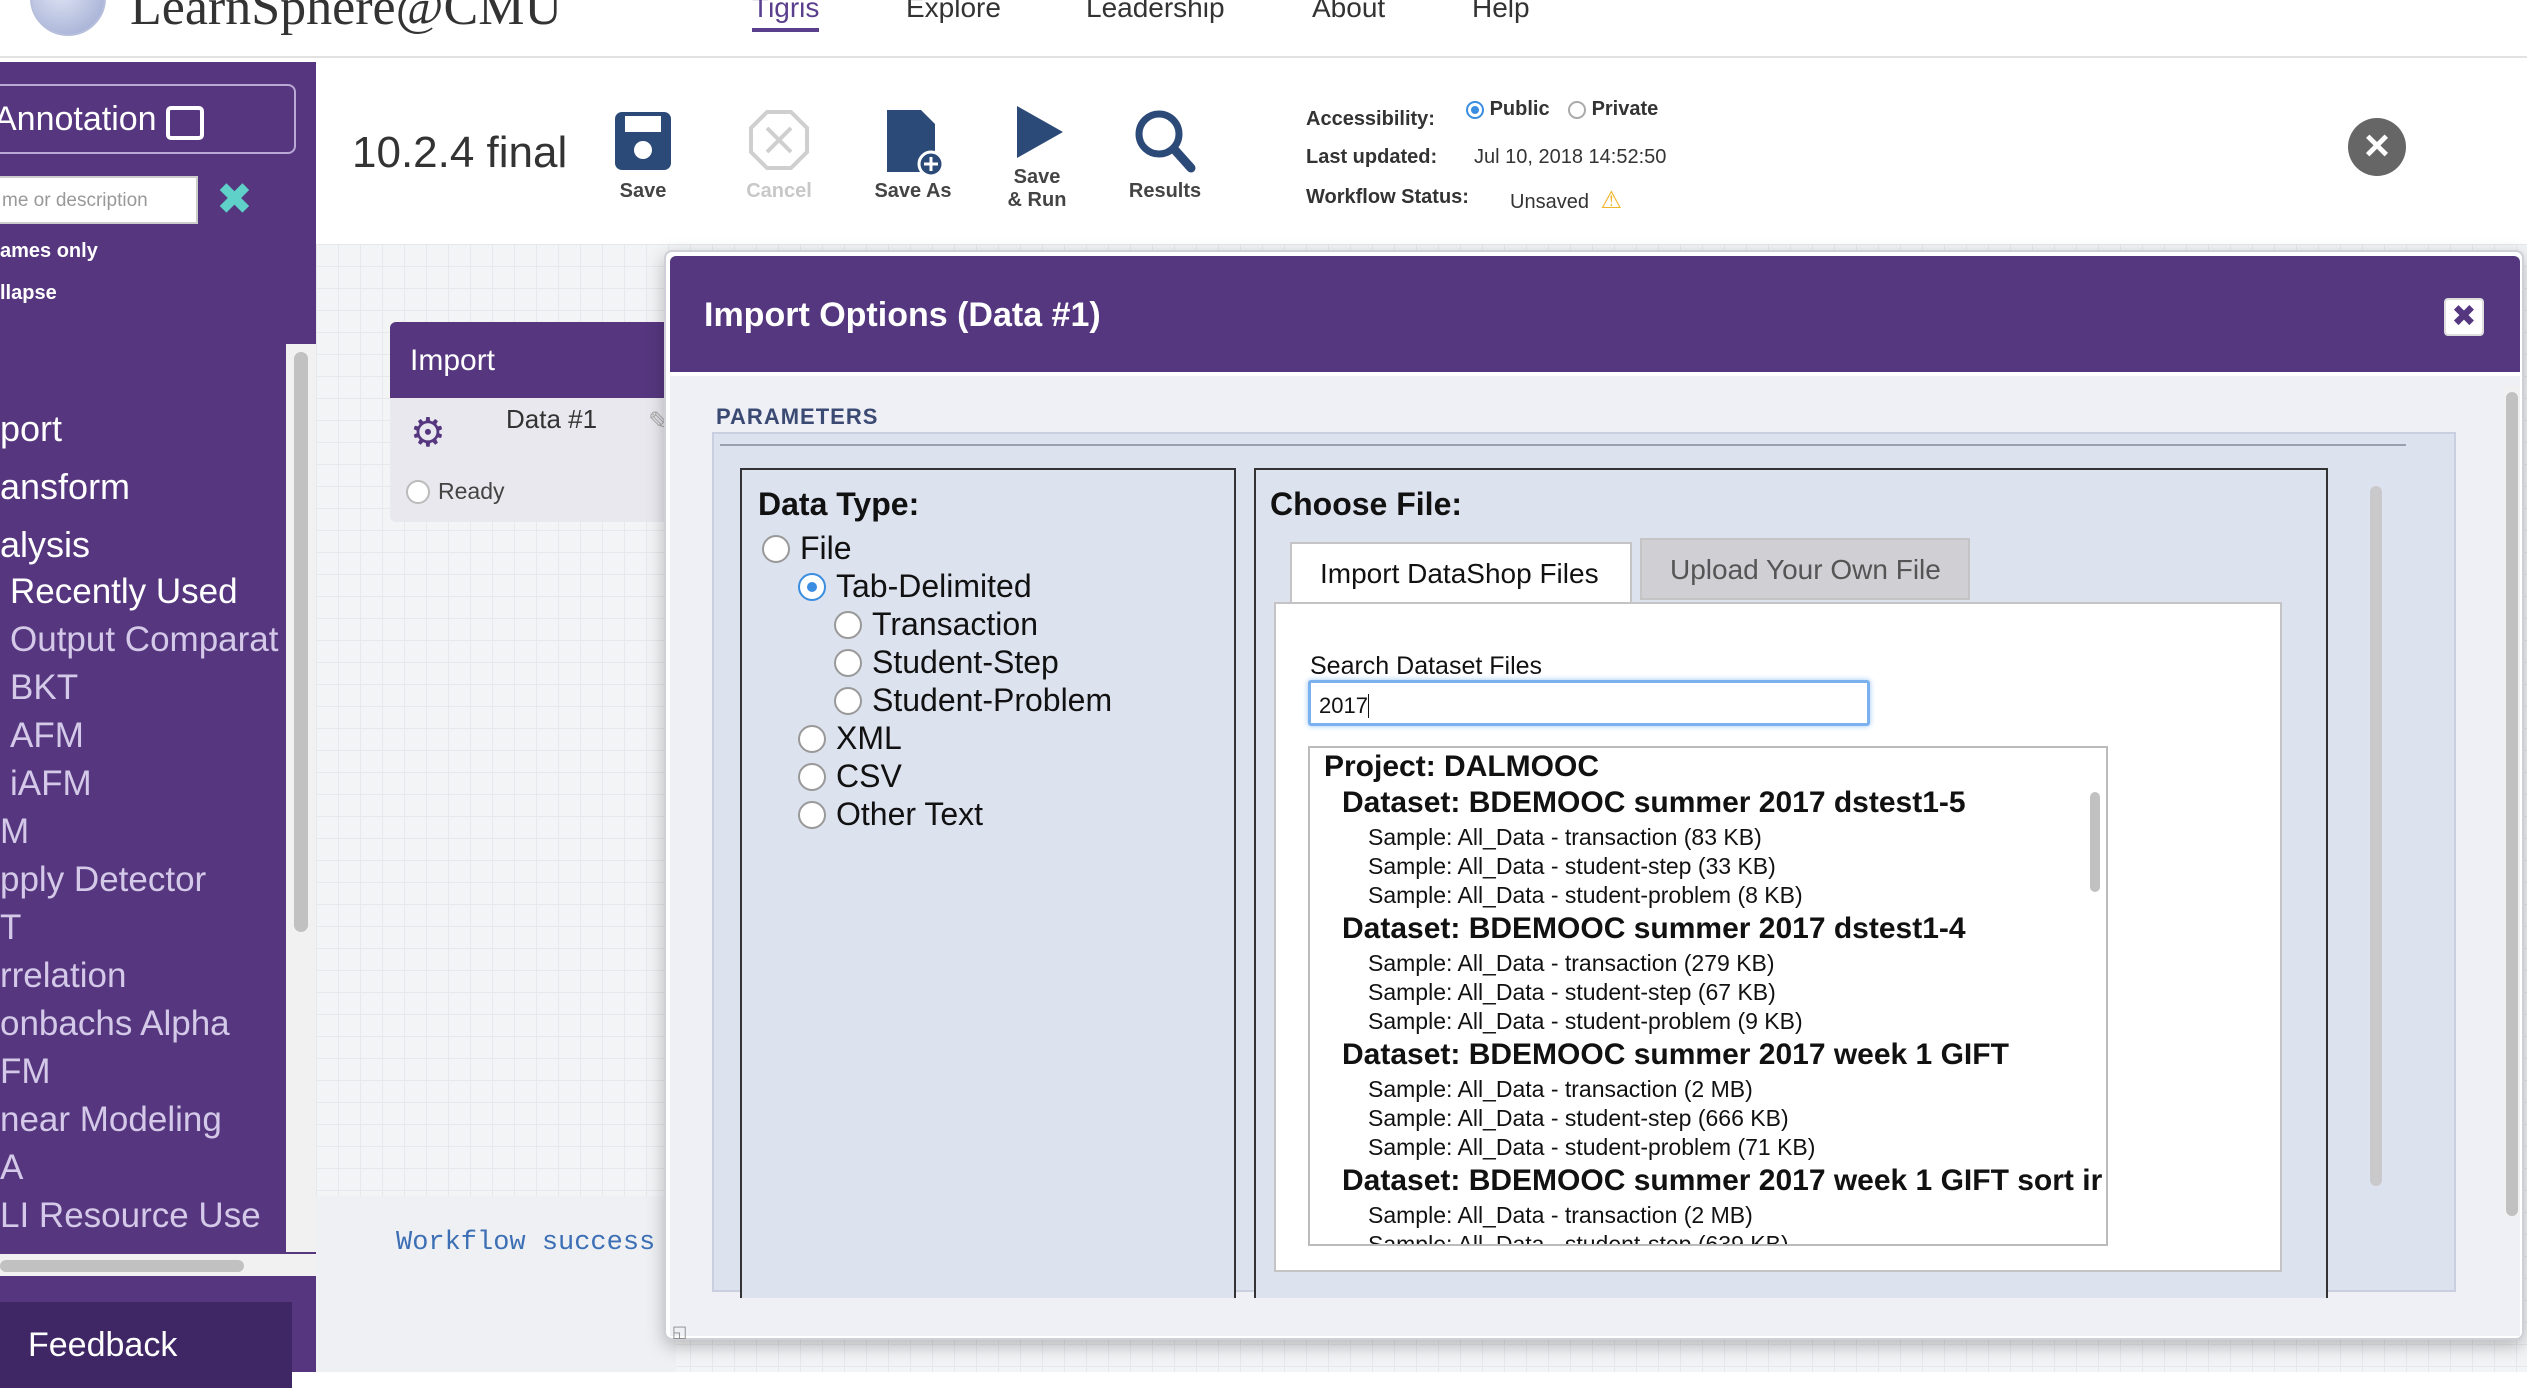  Describe the element at coordinates (428, 433) in the screenshot. I see `gear-icon: ⚙` at that location.